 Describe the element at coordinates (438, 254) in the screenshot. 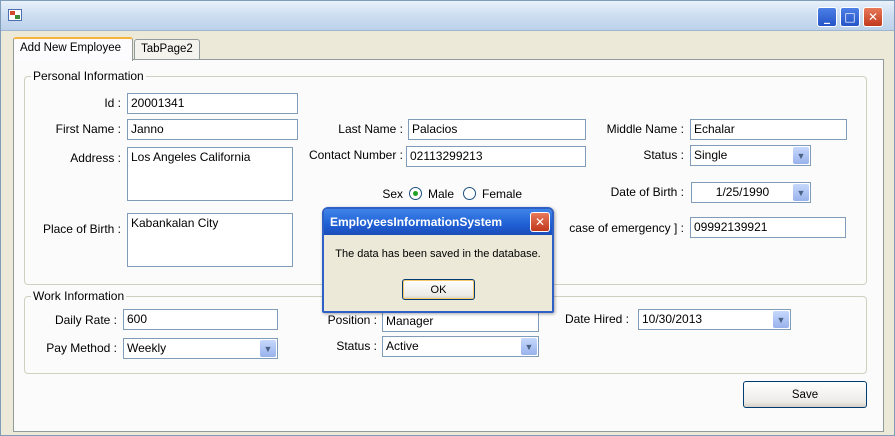

I see `dialog-message: The data has been saved in the database.` at that location.